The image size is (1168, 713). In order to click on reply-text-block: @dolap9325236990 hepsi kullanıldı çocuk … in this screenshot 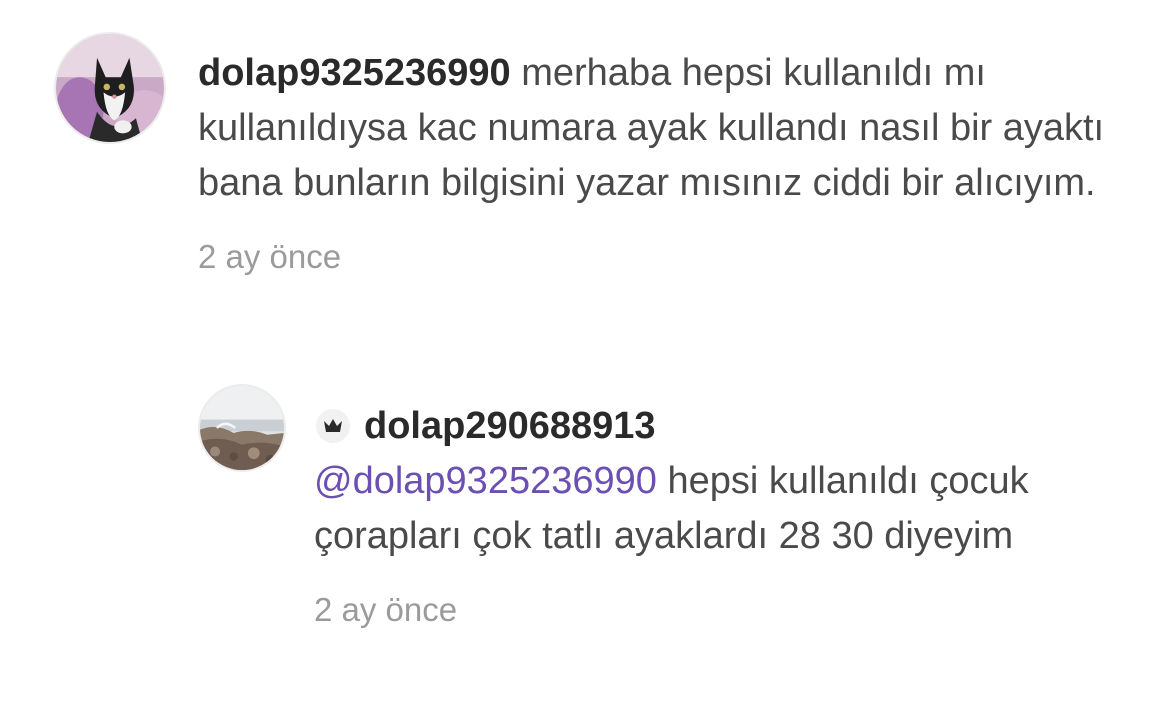, I will do `click(729, 509)`.